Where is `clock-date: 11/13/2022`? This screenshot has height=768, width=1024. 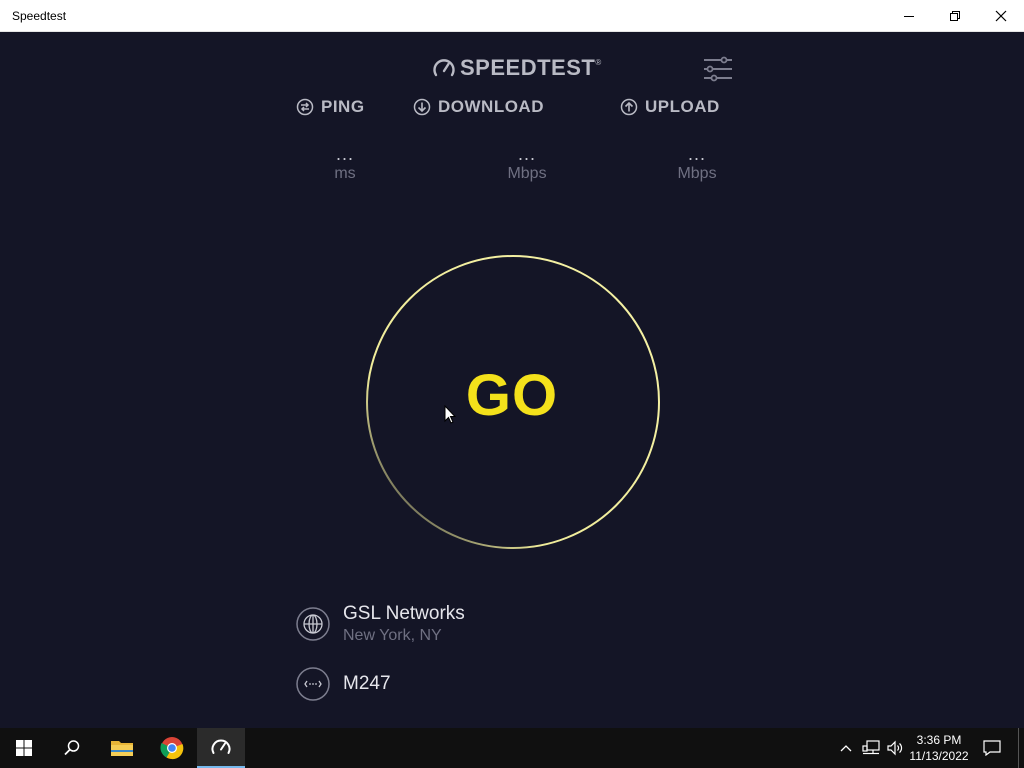
clock-date: 11/13/2022 is located at coordinates (939, 756).